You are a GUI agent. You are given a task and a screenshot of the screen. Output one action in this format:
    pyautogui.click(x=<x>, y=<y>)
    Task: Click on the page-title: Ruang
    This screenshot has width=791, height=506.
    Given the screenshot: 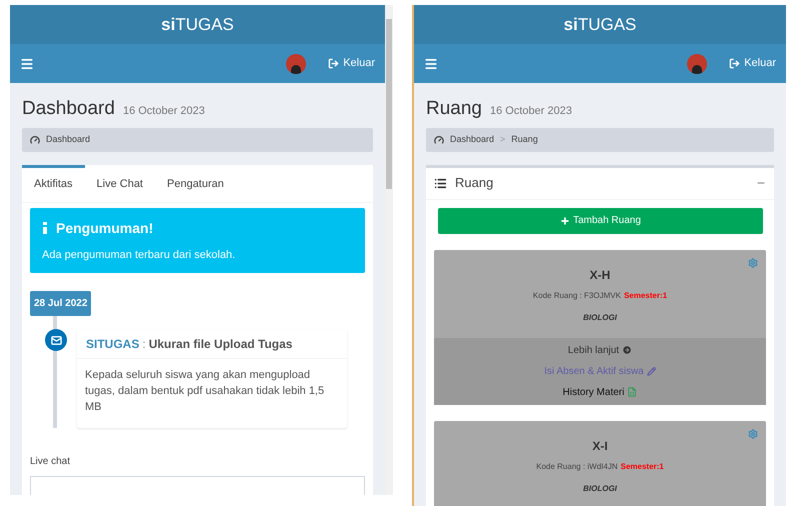 What is the action you would take?
    pyautogui.click(x=454, y=109)
    